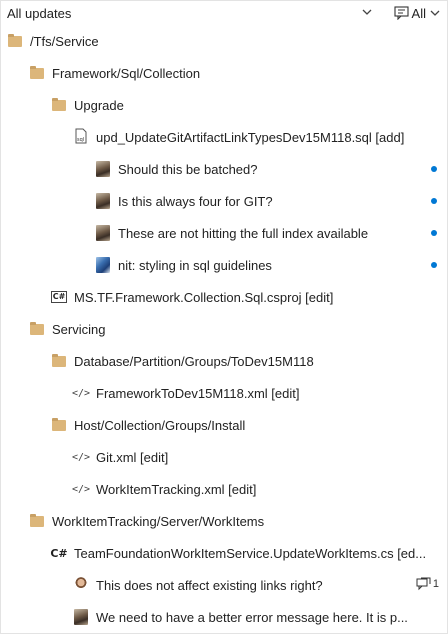 The width and height of the screenshot is (448, 634). I want to click on tree-folder-row: Host/Collection/Groups/Install, so click(224, 425).